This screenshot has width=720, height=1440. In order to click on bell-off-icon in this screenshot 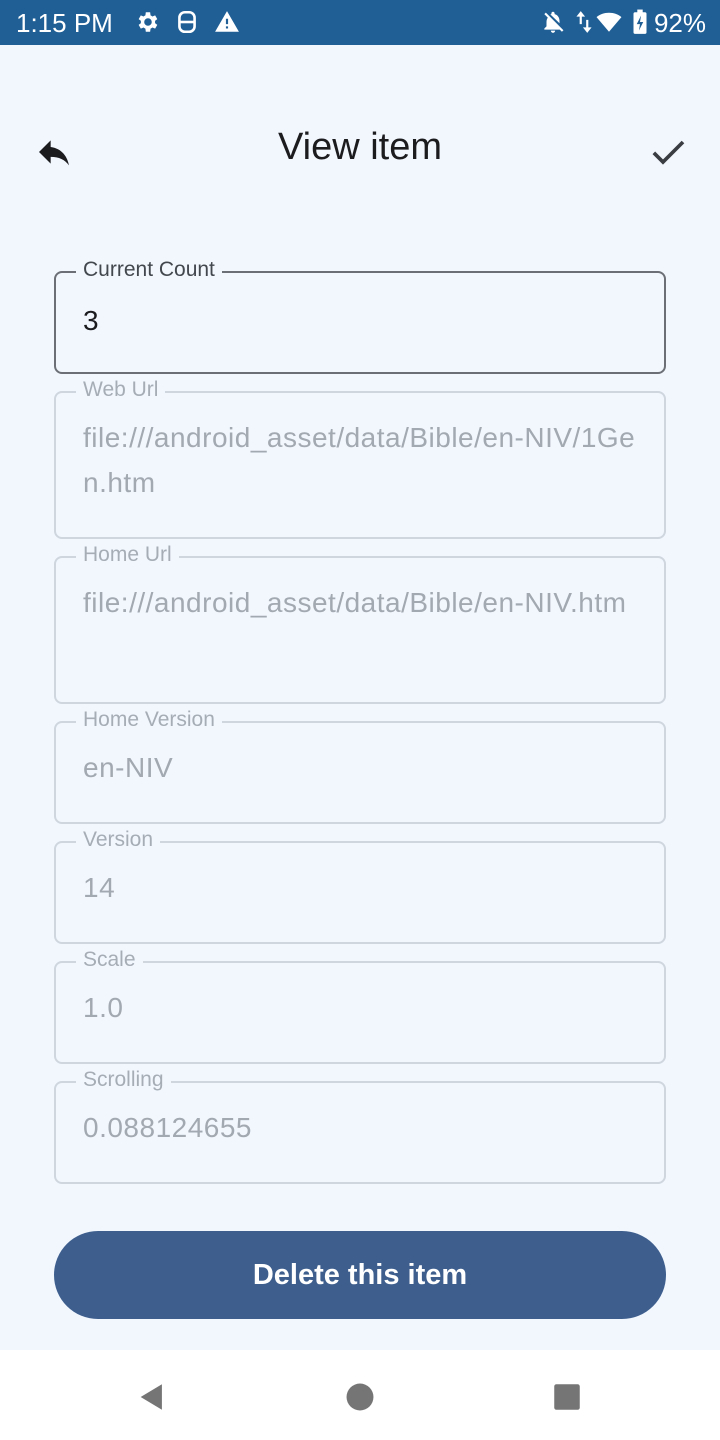, I will do `click(554, 22)`.